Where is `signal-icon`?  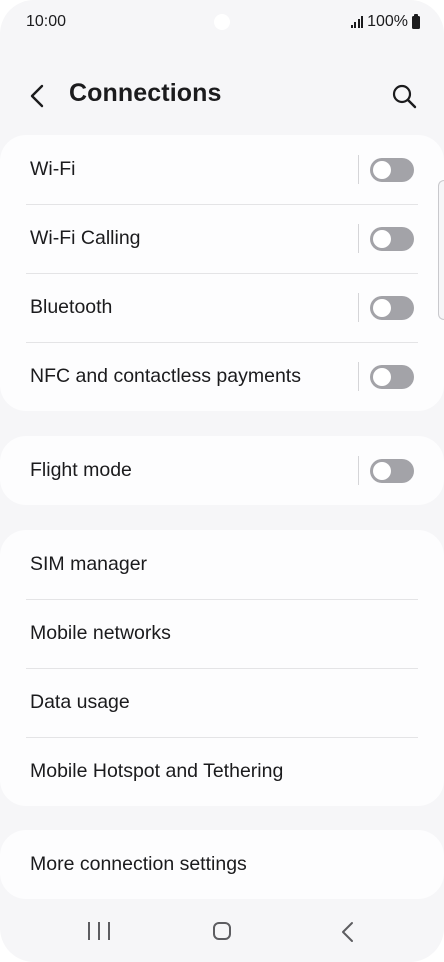 signal-icon is located at coordinates (357, 22).